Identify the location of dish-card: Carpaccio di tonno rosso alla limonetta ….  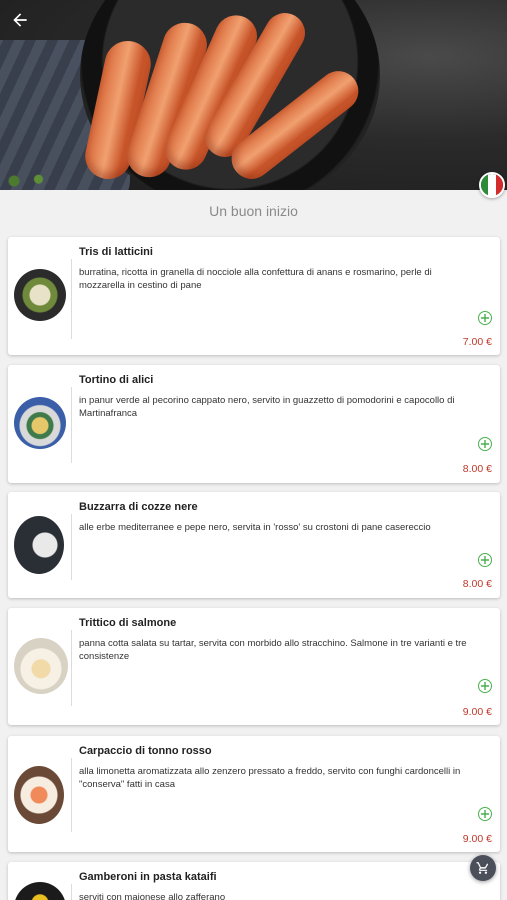
(254, 794).